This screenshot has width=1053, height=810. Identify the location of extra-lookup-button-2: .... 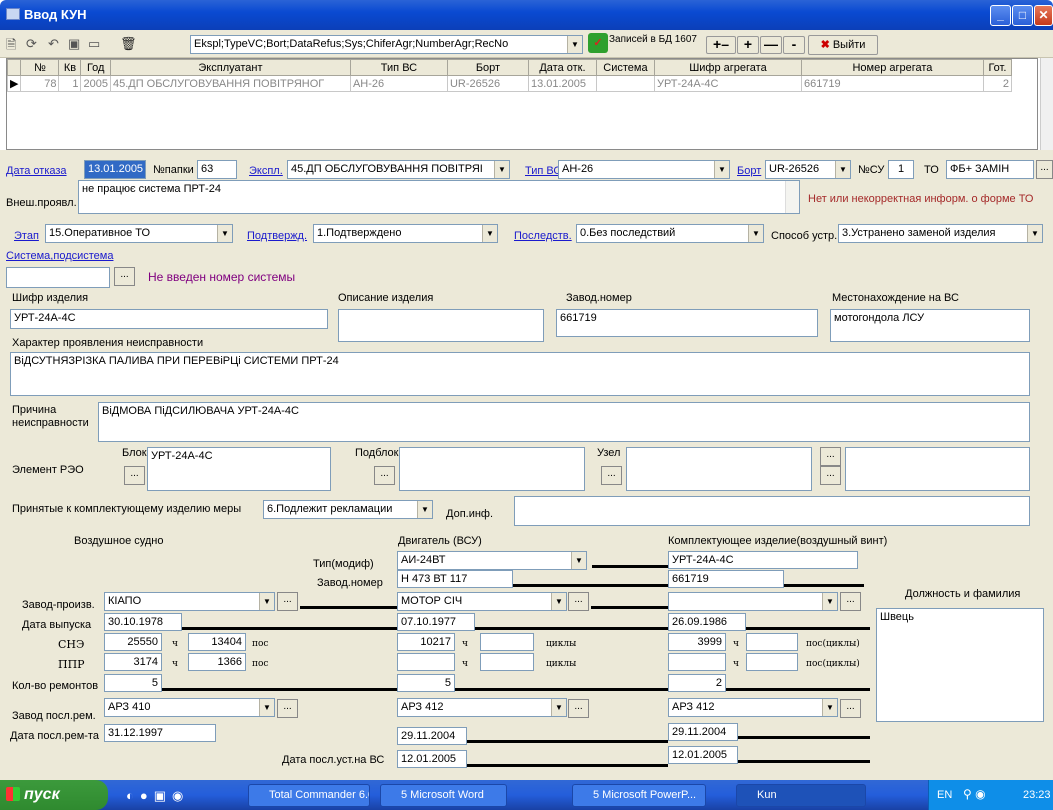
(830, 475).